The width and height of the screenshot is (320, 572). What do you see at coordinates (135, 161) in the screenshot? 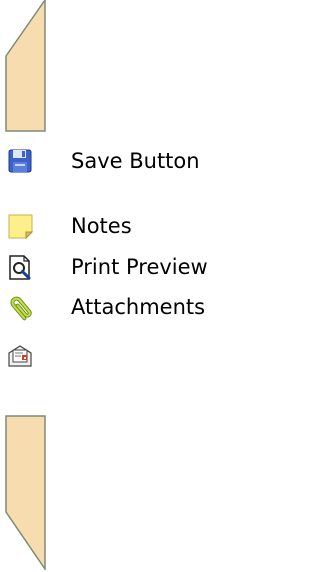
I see `menu-item-label: Save Button` at bounding box center [135, 161].